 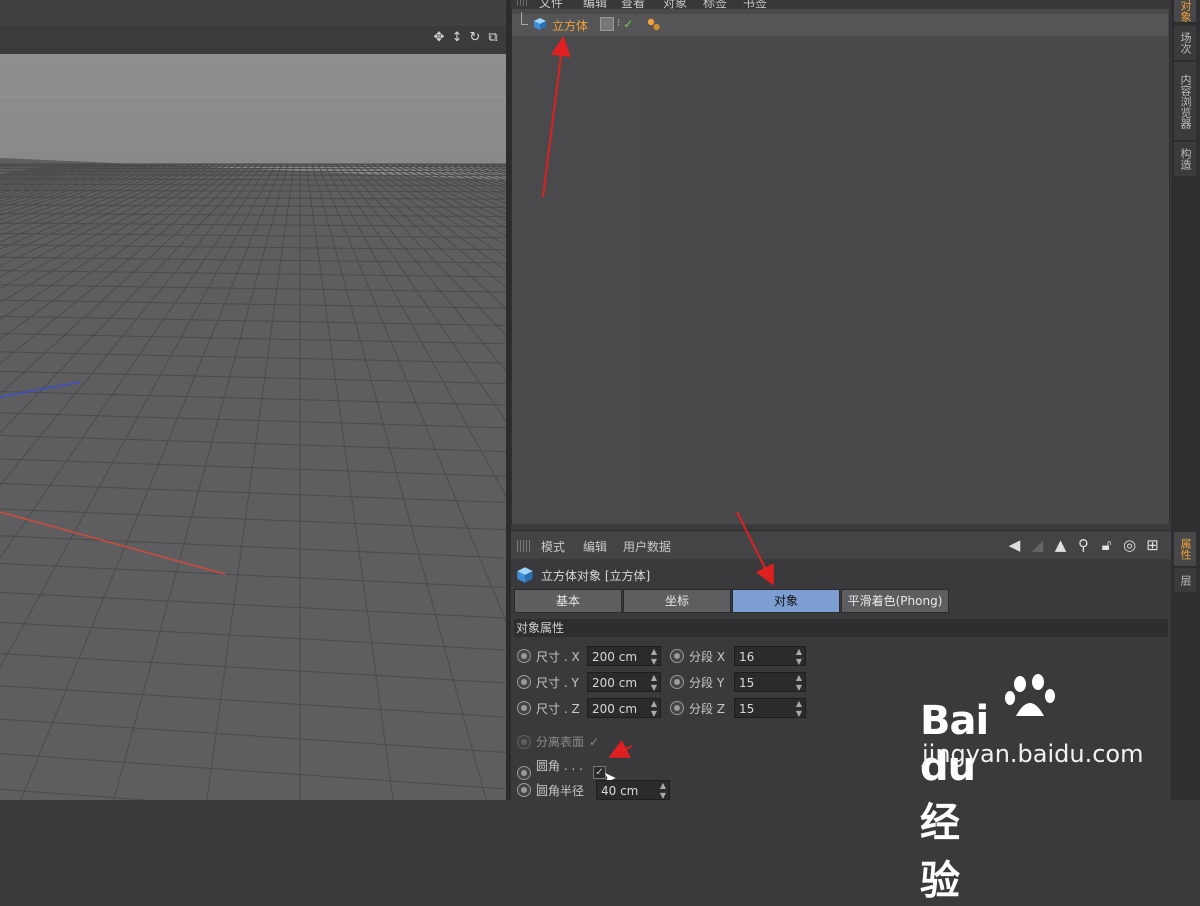 What do you see at coordinates (253, 40) in the screenshot?
I see `viewport-toolbar: ✥ ↕ ↻ ⧉` at bounding box center [253, 40].